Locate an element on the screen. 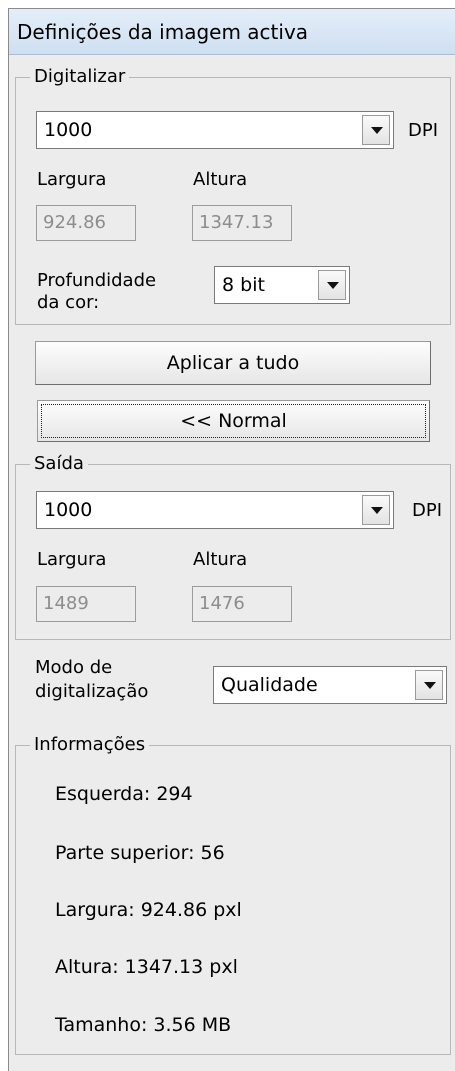  info-height: Altura: 1347.13 pxl is located at coordinates (146, 967).